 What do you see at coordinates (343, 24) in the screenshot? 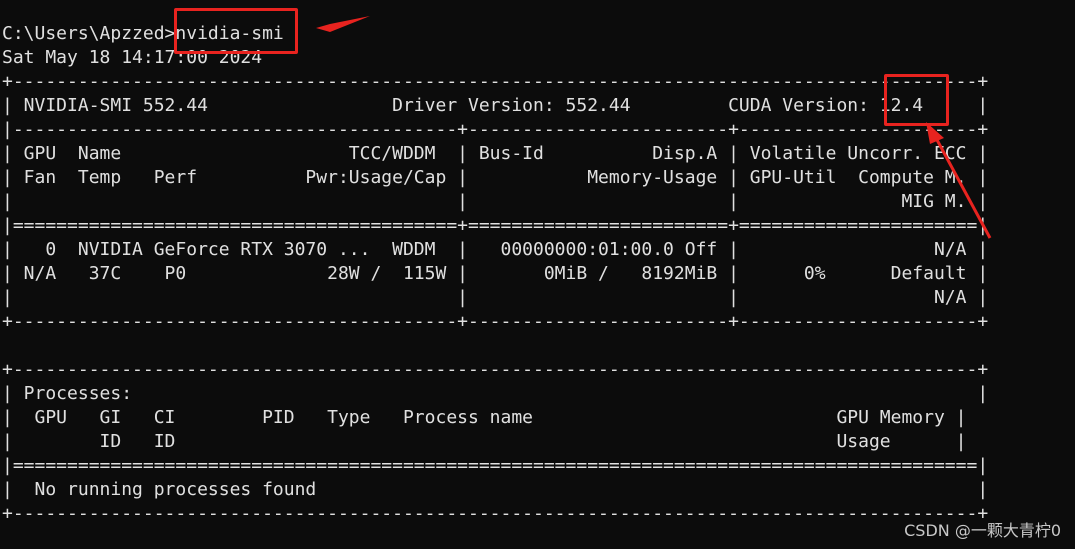
I see `arrow-to-command` at bounding box center [343, 24].